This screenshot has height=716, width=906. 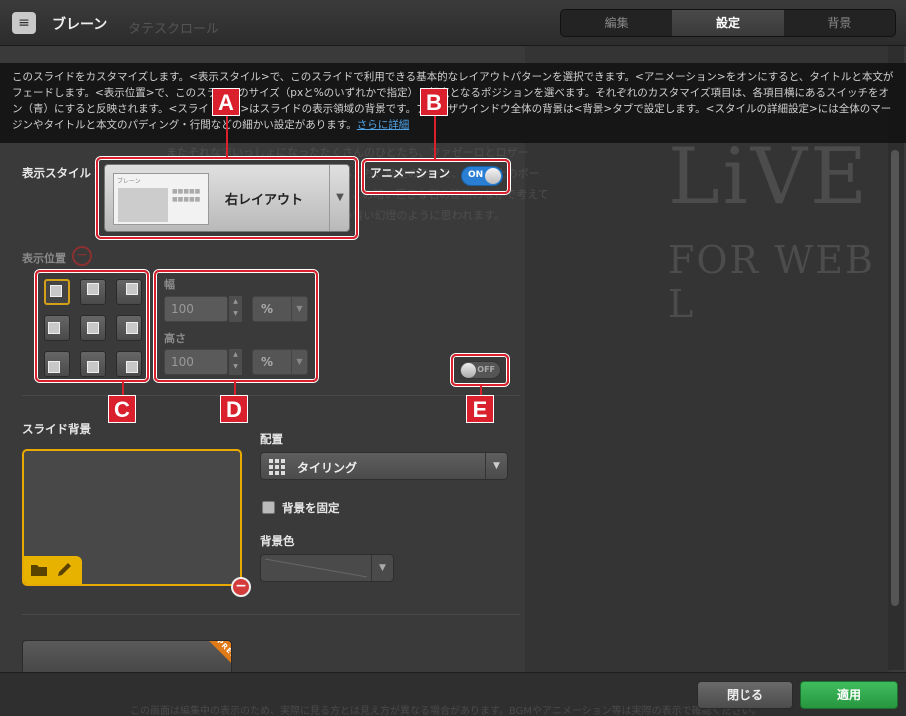 What do you see at coordinates (277, 541) in the screenshot?
I see `background-color-label: 背景色` at bounding box center [277, 541].